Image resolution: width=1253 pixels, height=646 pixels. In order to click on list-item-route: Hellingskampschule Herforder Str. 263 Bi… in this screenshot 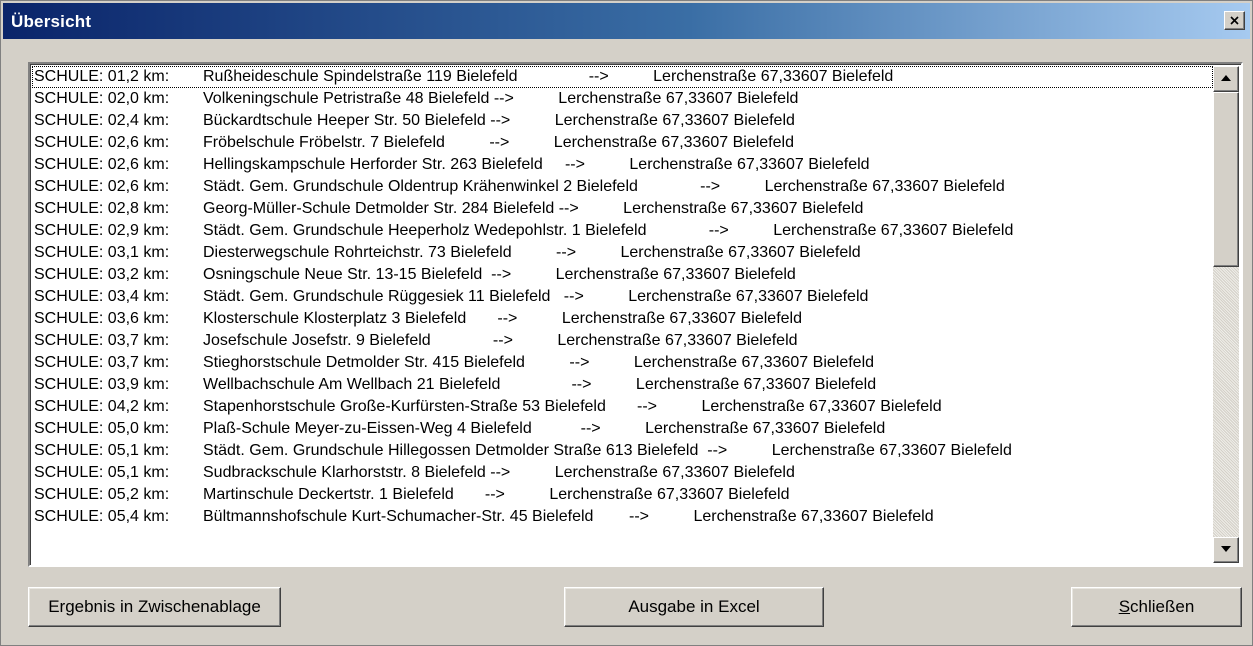, I will do `click(536, 164)`.